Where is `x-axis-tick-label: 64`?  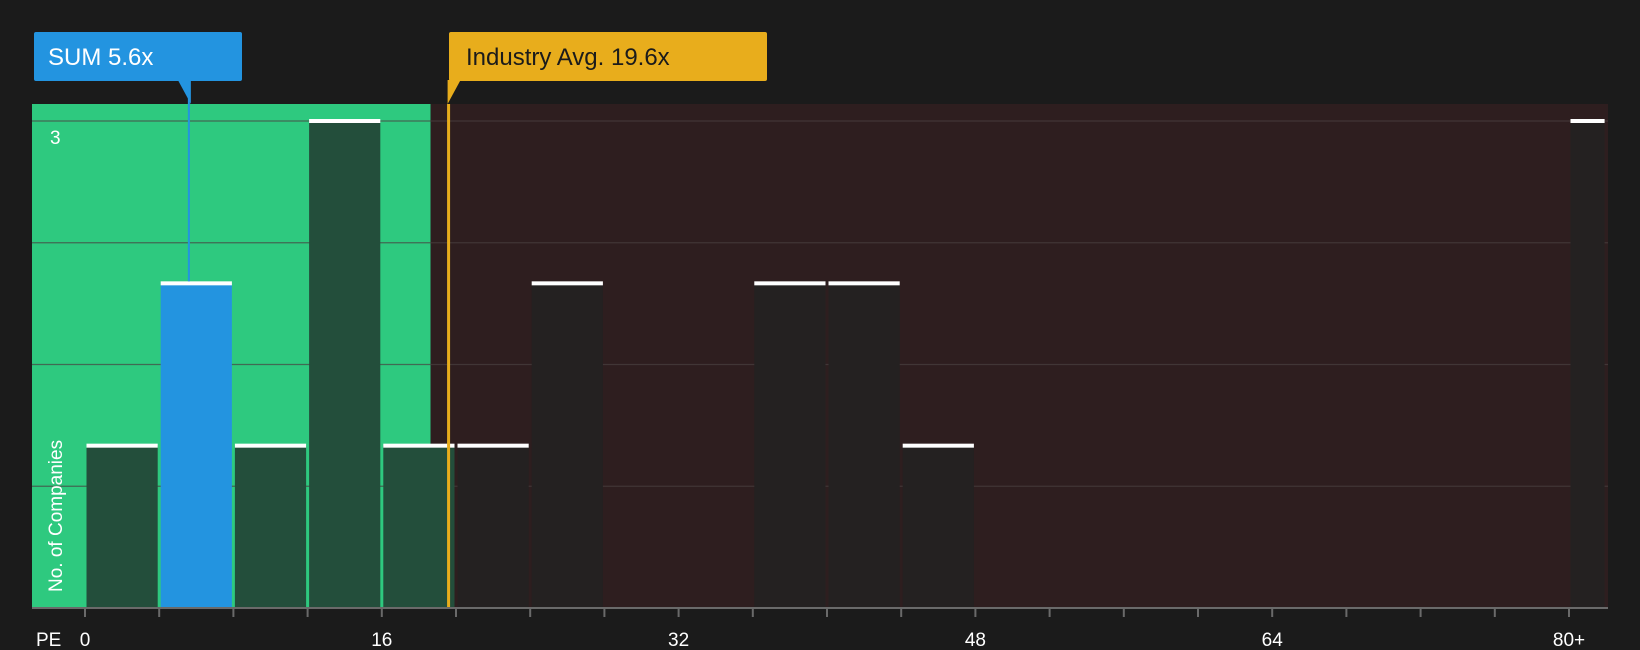
x-axis-tick-label: 64 is located at coordinates (1273, 640).